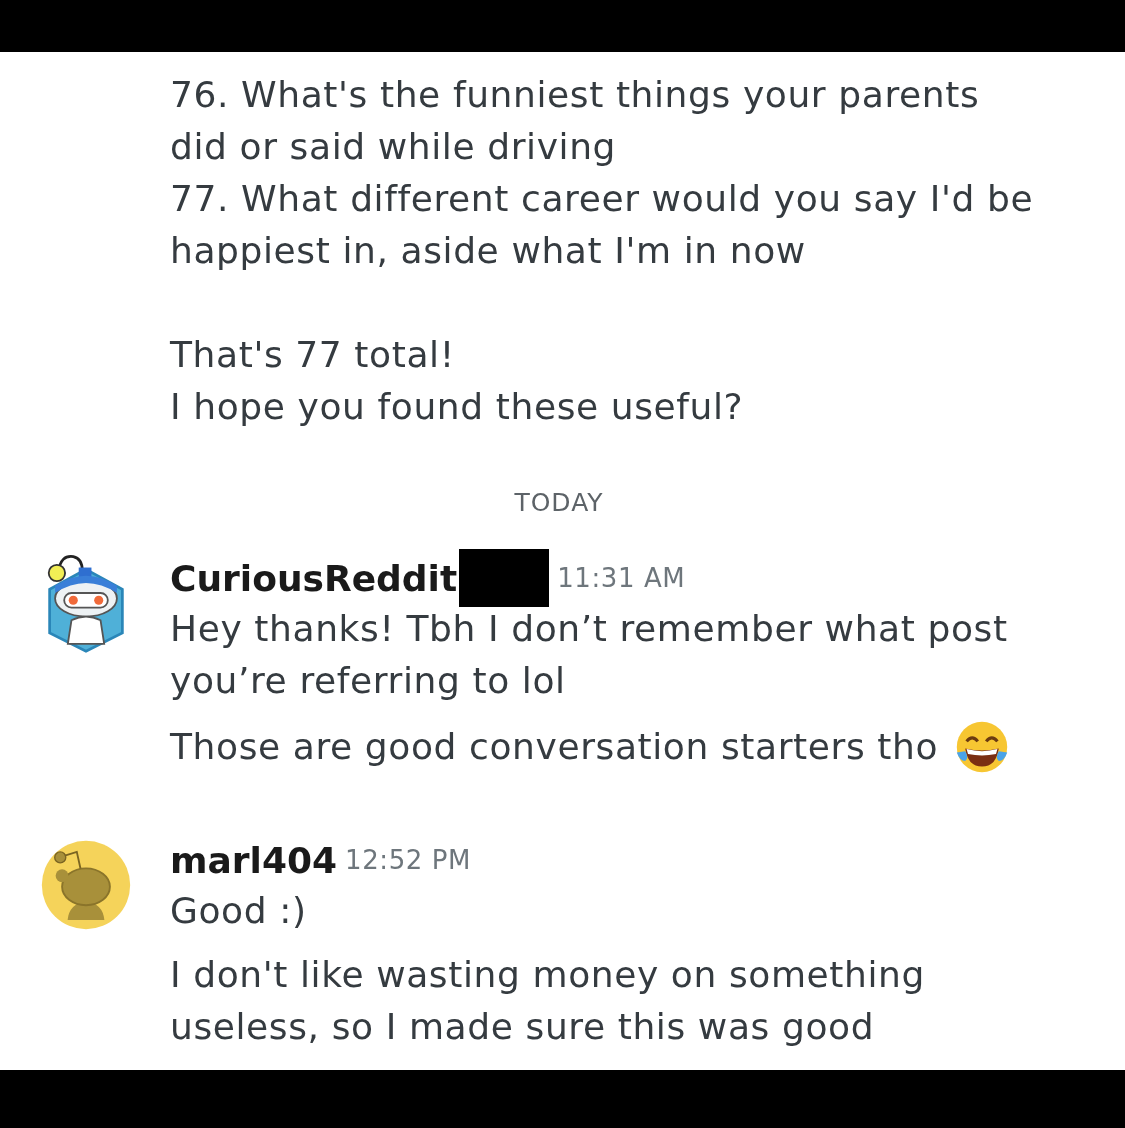  What do you see at coordinates (254, 860) in the screenshot?
I see `username: marl404` at bounding box center [254, 860].